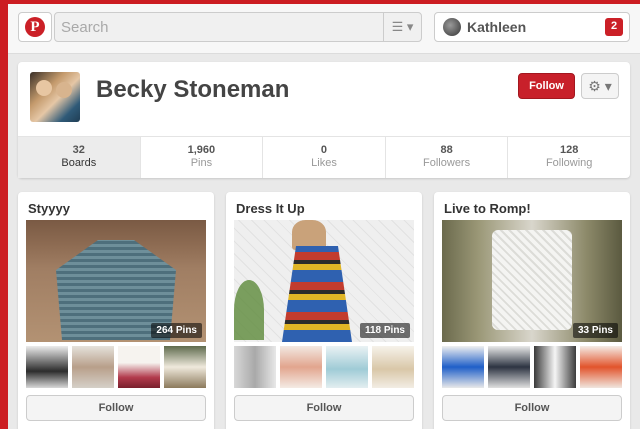  I want to click on search-menu-button: ☰ ▾, so click(402, 27).